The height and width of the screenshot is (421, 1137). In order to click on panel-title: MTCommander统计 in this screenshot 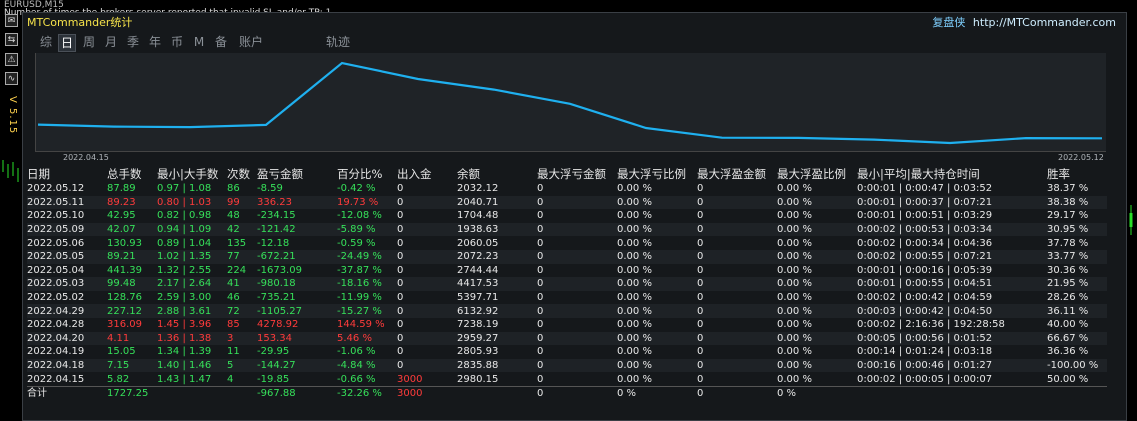, I will do `click(79, 22)`.